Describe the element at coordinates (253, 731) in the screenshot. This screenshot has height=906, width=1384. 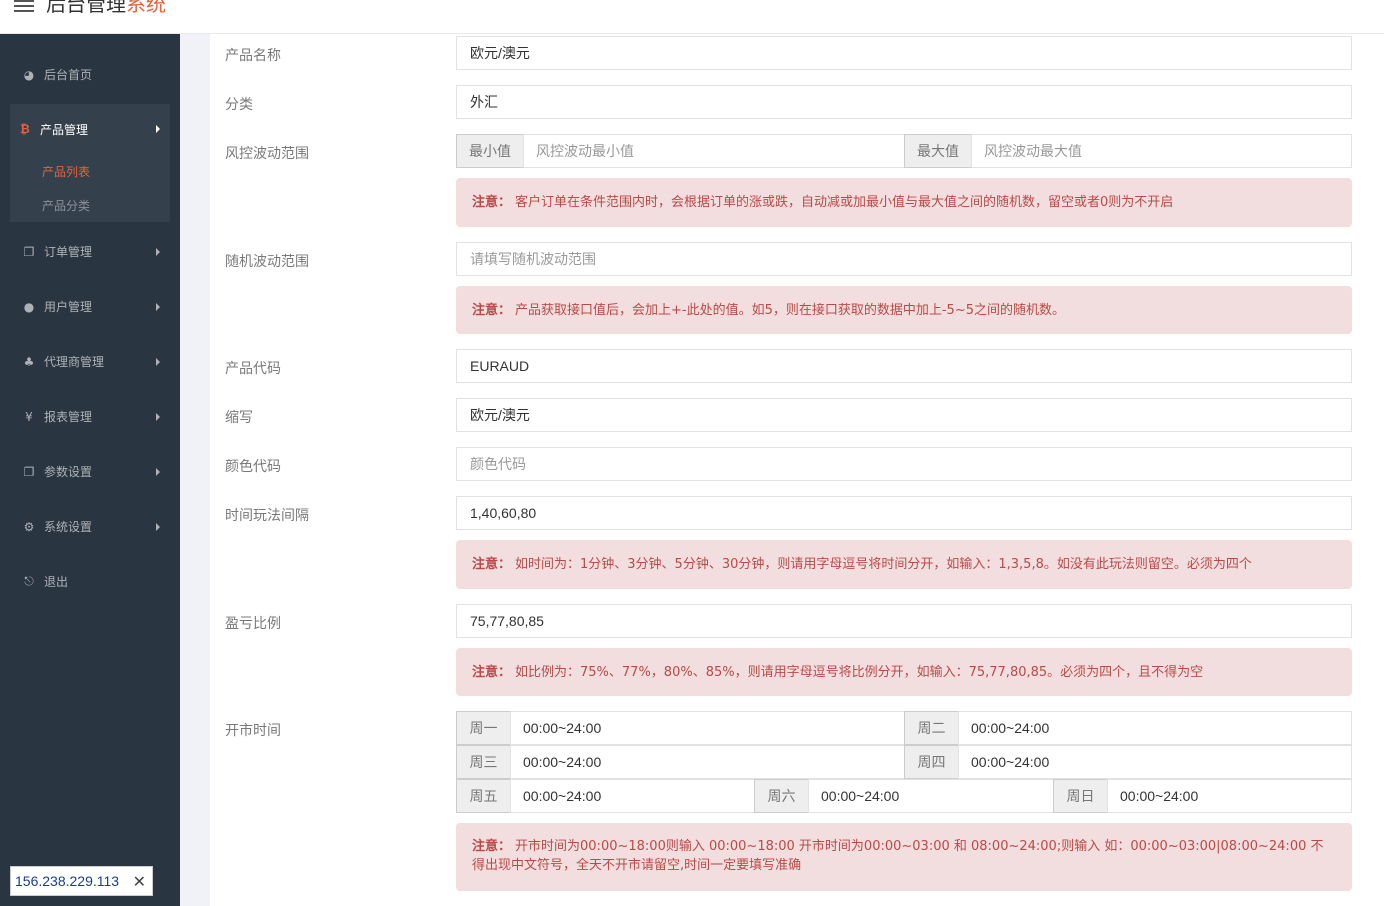
I see `label-market-hours: 开市时间` at that location.